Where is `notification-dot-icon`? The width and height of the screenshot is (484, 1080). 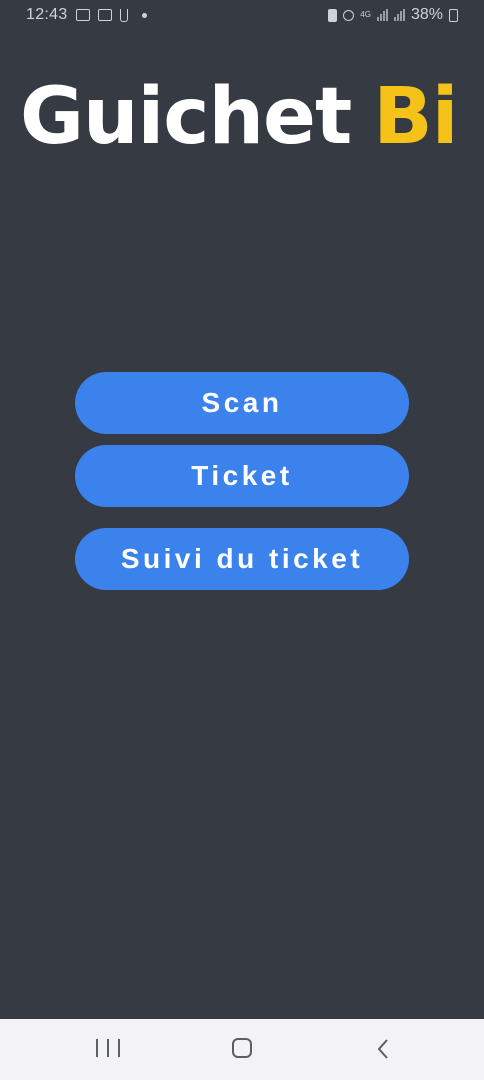 notification-dot-icon is located at coordinates (144, 15).